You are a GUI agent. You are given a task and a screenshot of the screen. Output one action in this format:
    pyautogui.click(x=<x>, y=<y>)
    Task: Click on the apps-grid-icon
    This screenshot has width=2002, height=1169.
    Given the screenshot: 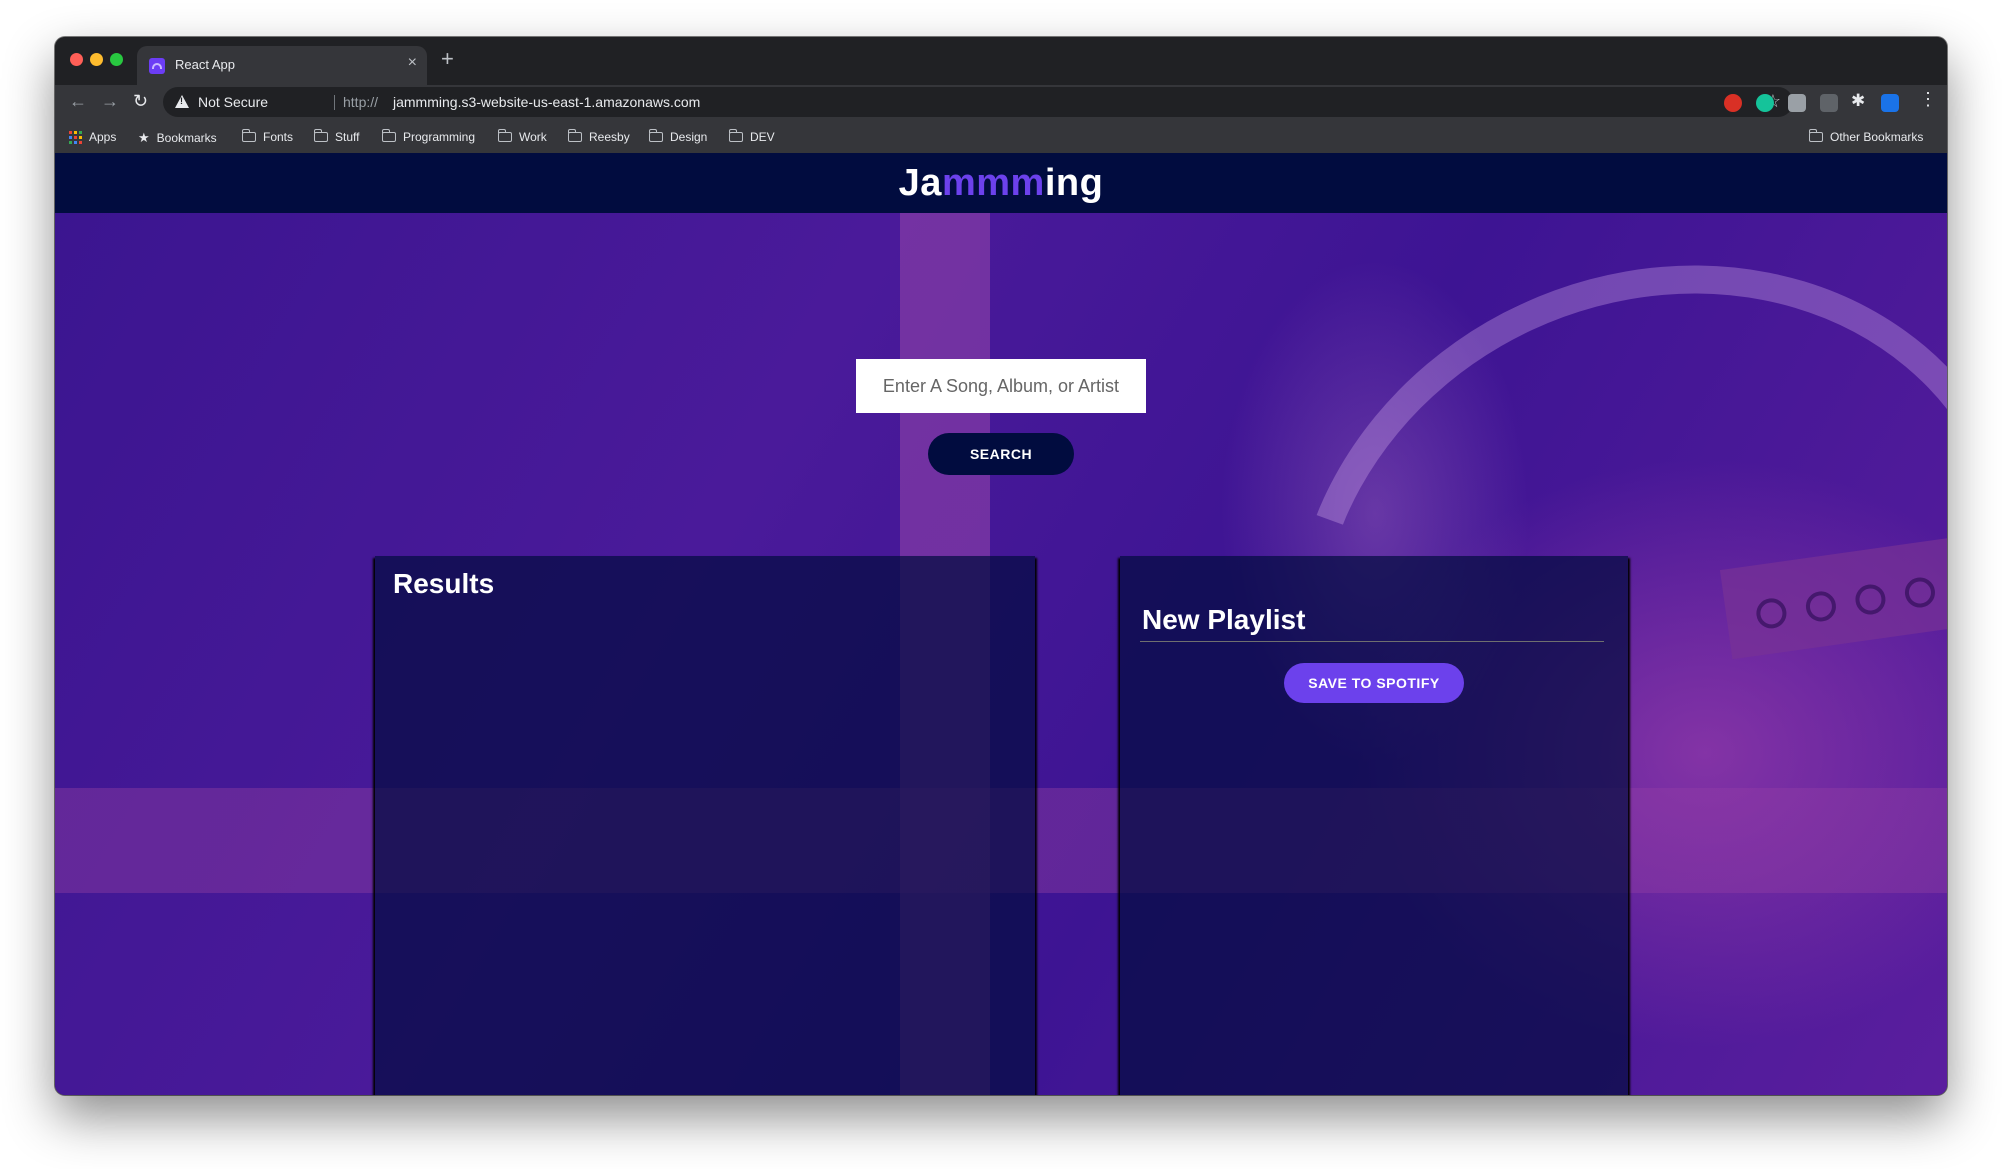 What is the action you would take?
    pyautogui.click(x=75, y=137)
    